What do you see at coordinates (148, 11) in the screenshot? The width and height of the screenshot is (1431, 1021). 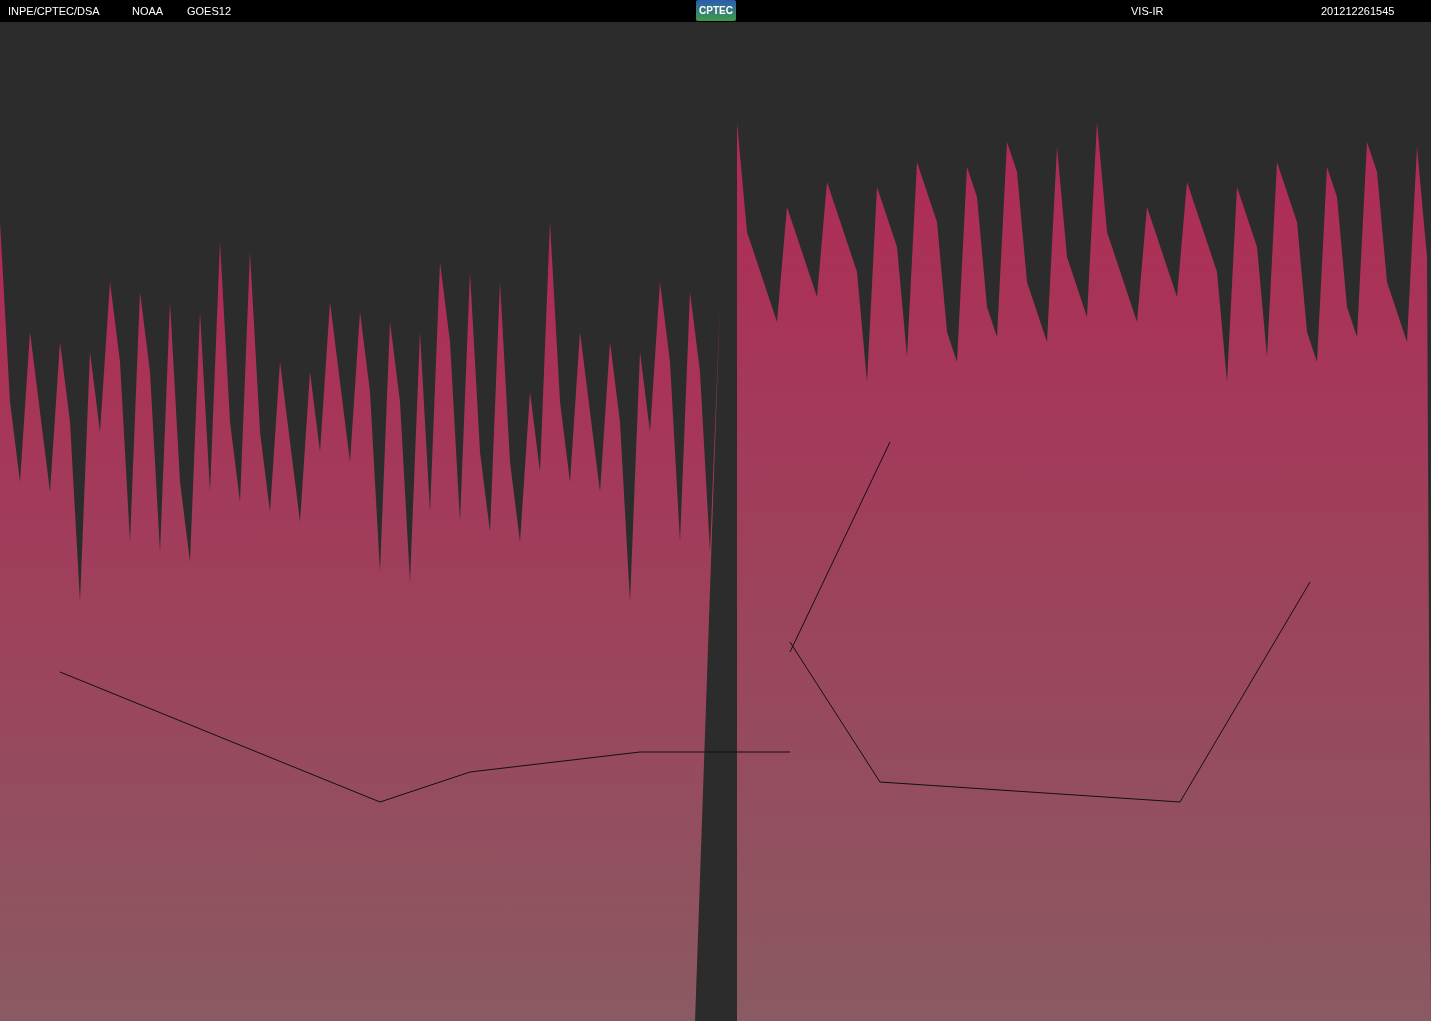 I see `agency-label: NOAA` at bounding box center [148, 11].